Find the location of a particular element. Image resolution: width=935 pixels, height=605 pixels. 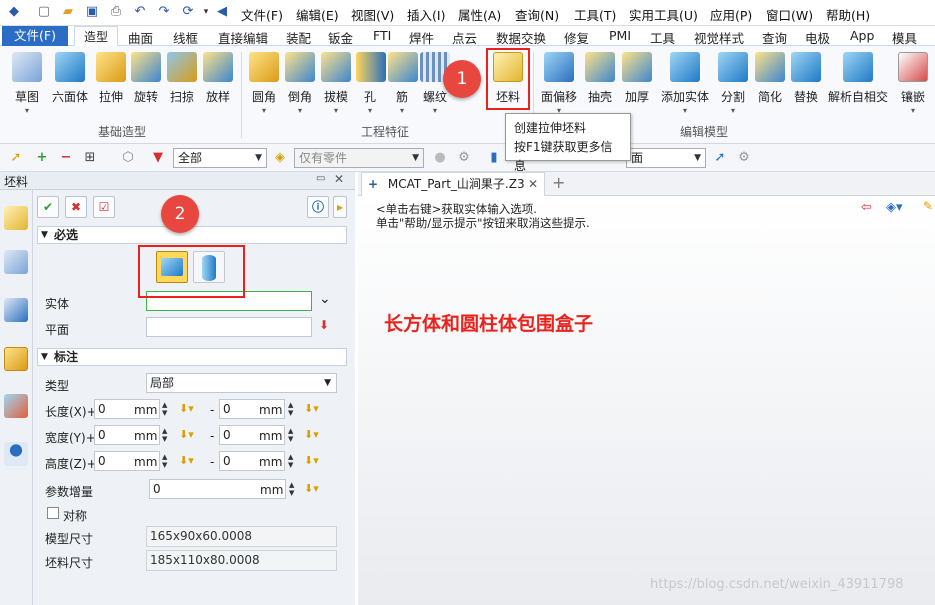

plane-field is located at coordinates (229, 327).